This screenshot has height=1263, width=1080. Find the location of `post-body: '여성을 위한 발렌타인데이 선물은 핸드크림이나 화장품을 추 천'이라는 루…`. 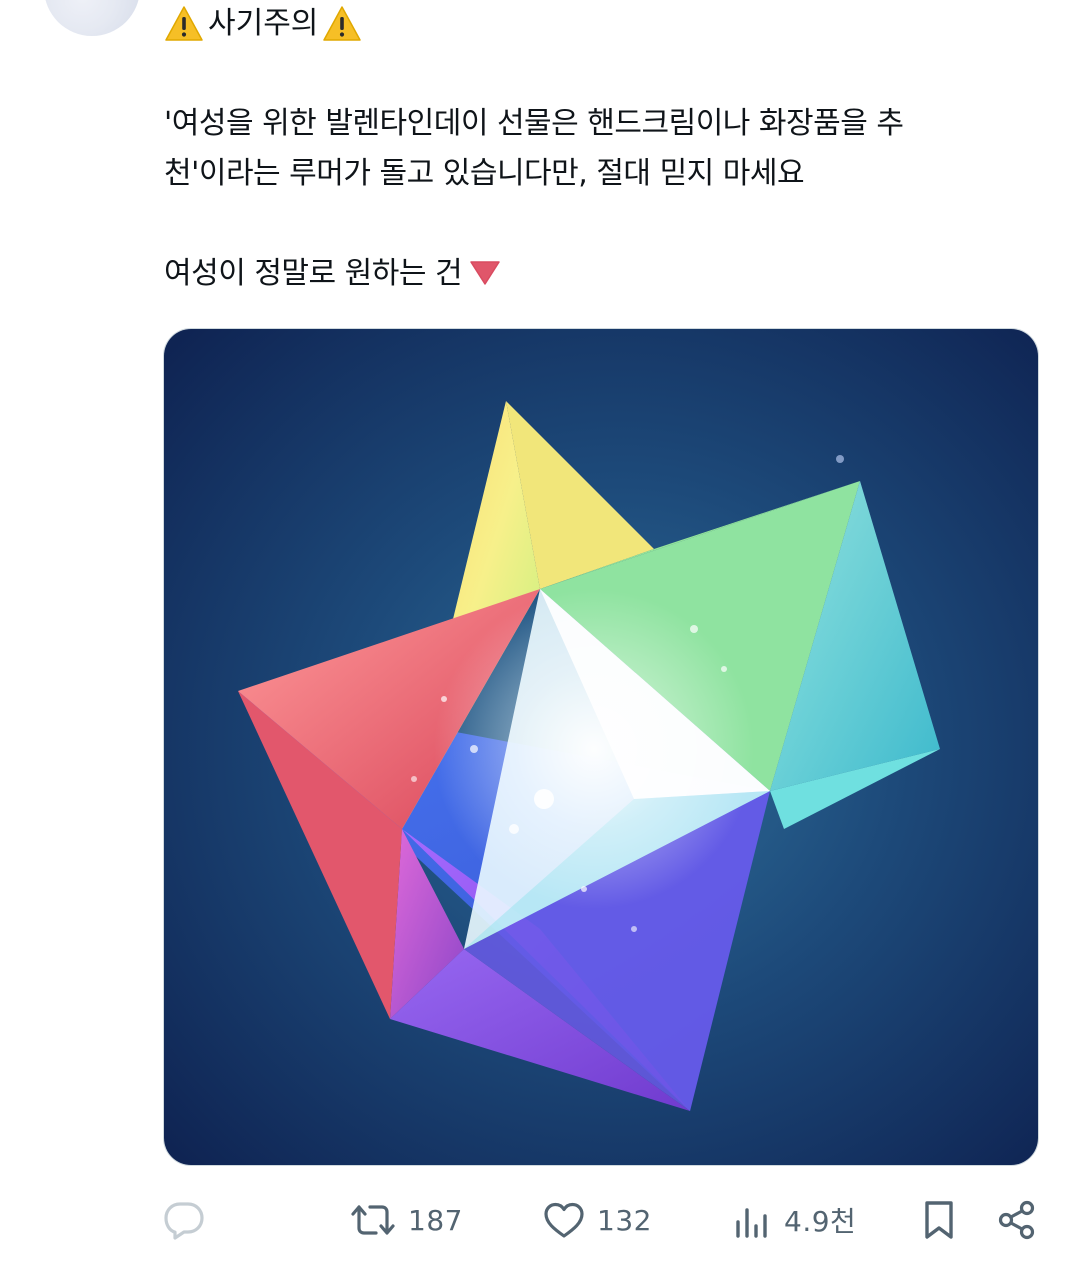

post-body: '여성을 위한 발렌타인데이 선물은 핸드크림이나 화장품을 추 천'이라는 루… is located at coordinates (599, 199).